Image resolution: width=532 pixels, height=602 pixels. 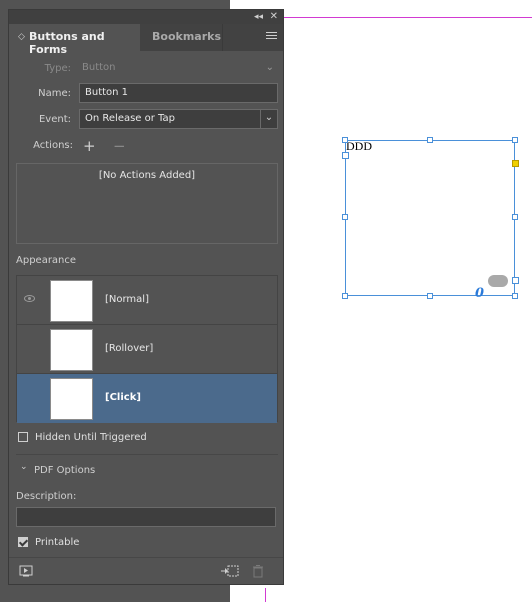 What do you see at coordinates (147, 203) in the screenshot?
I see `actions-list: [No Actions Added]` at bounding box center [147, 203].